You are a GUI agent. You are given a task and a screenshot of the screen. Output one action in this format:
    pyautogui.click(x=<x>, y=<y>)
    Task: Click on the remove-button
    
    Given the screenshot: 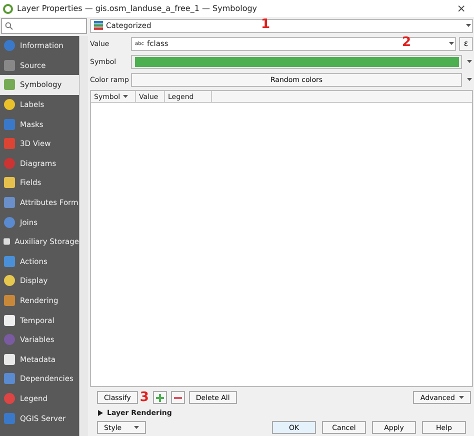 What is the action you would take?
    pyautogui.click(x=177, y=397)
    